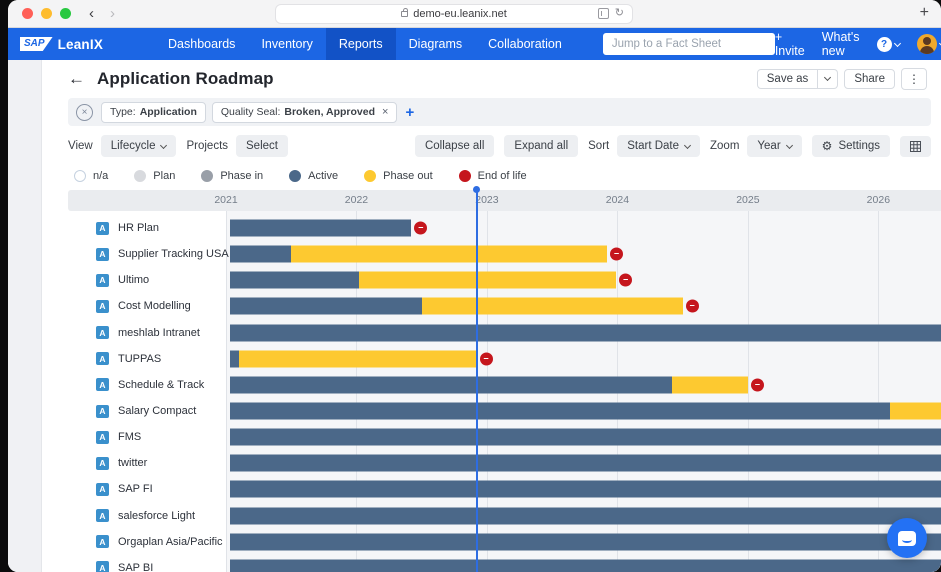  I want to click on row-timeline: −, so click(583, 306).